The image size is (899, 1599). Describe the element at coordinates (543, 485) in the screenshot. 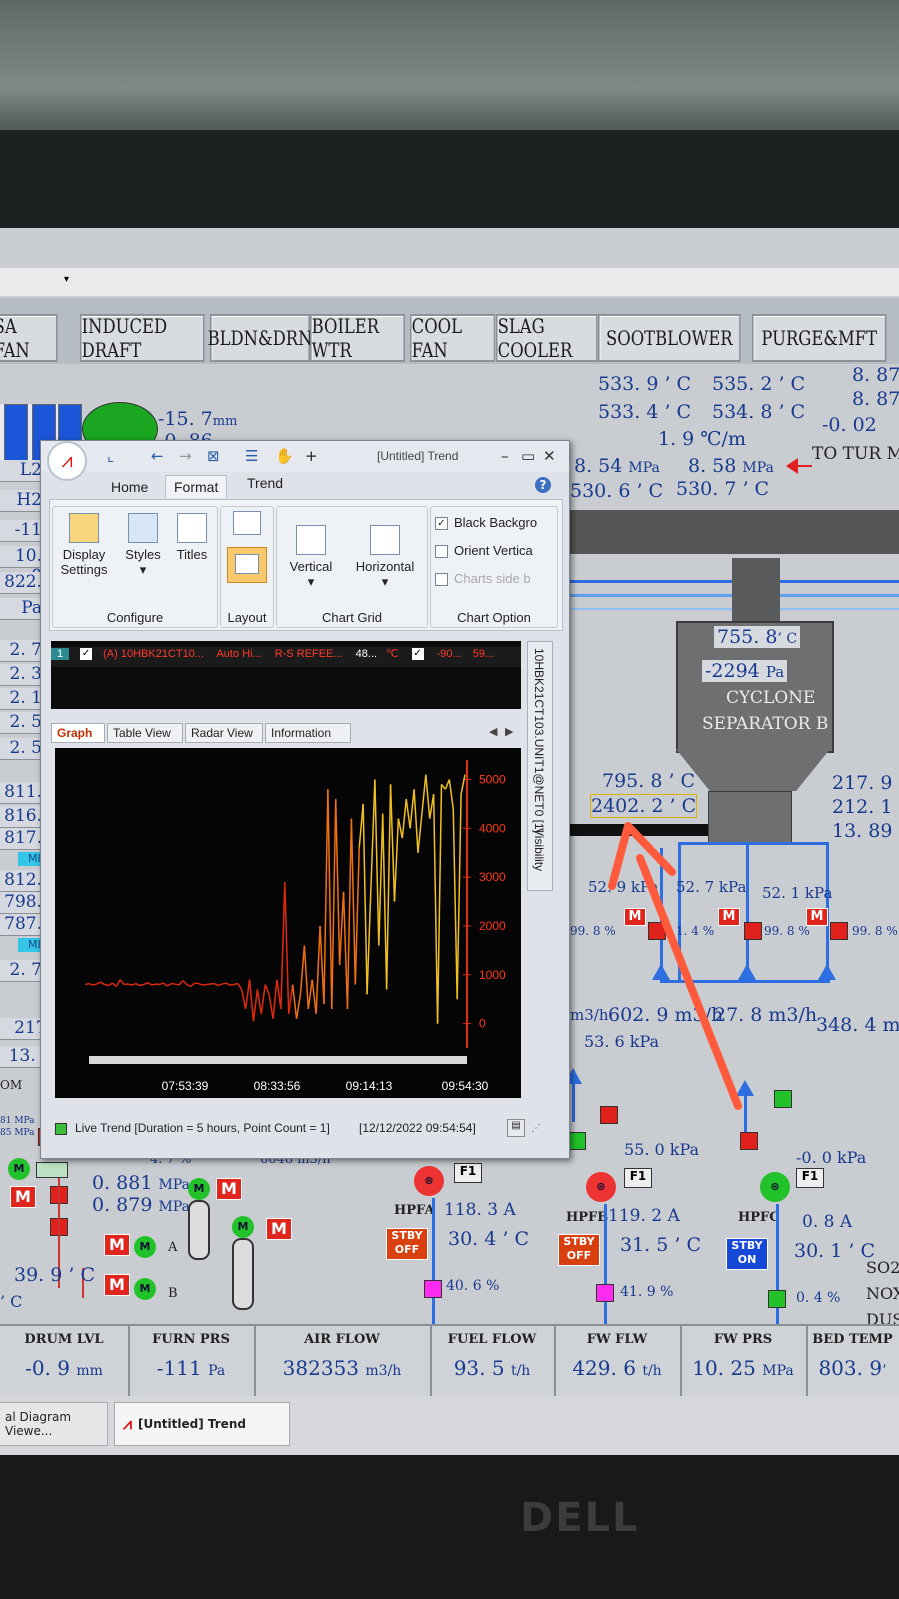

I see `help-icon: ?` at that location.